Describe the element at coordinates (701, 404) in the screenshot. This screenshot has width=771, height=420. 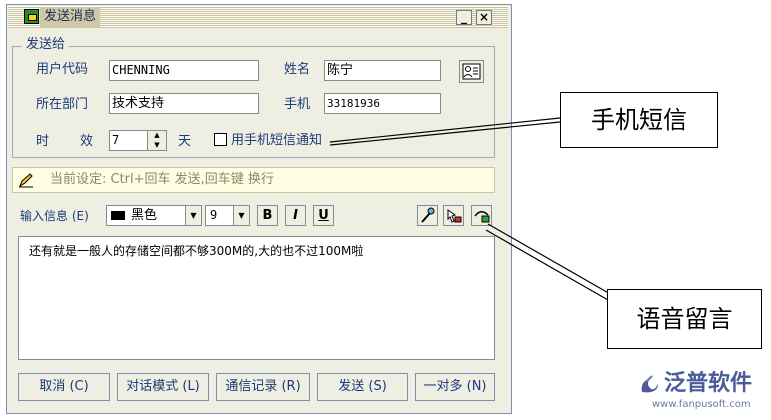
I see `logo-url: www.fanpusoft.com` at that location.